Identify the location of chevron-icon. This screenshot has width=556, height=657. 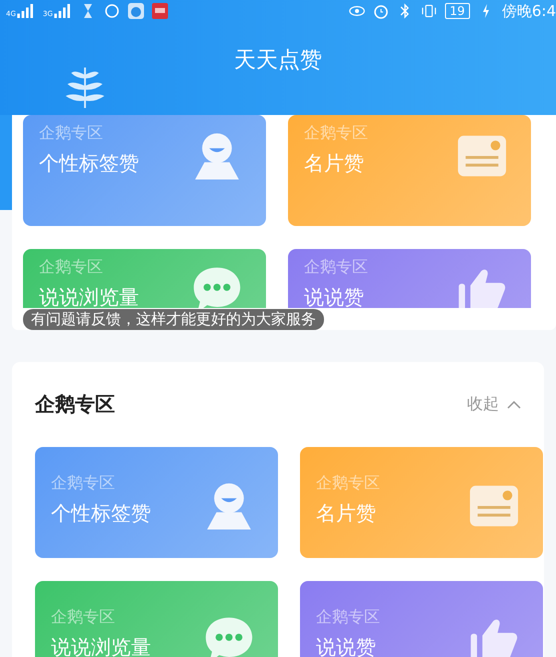
(514, 404).